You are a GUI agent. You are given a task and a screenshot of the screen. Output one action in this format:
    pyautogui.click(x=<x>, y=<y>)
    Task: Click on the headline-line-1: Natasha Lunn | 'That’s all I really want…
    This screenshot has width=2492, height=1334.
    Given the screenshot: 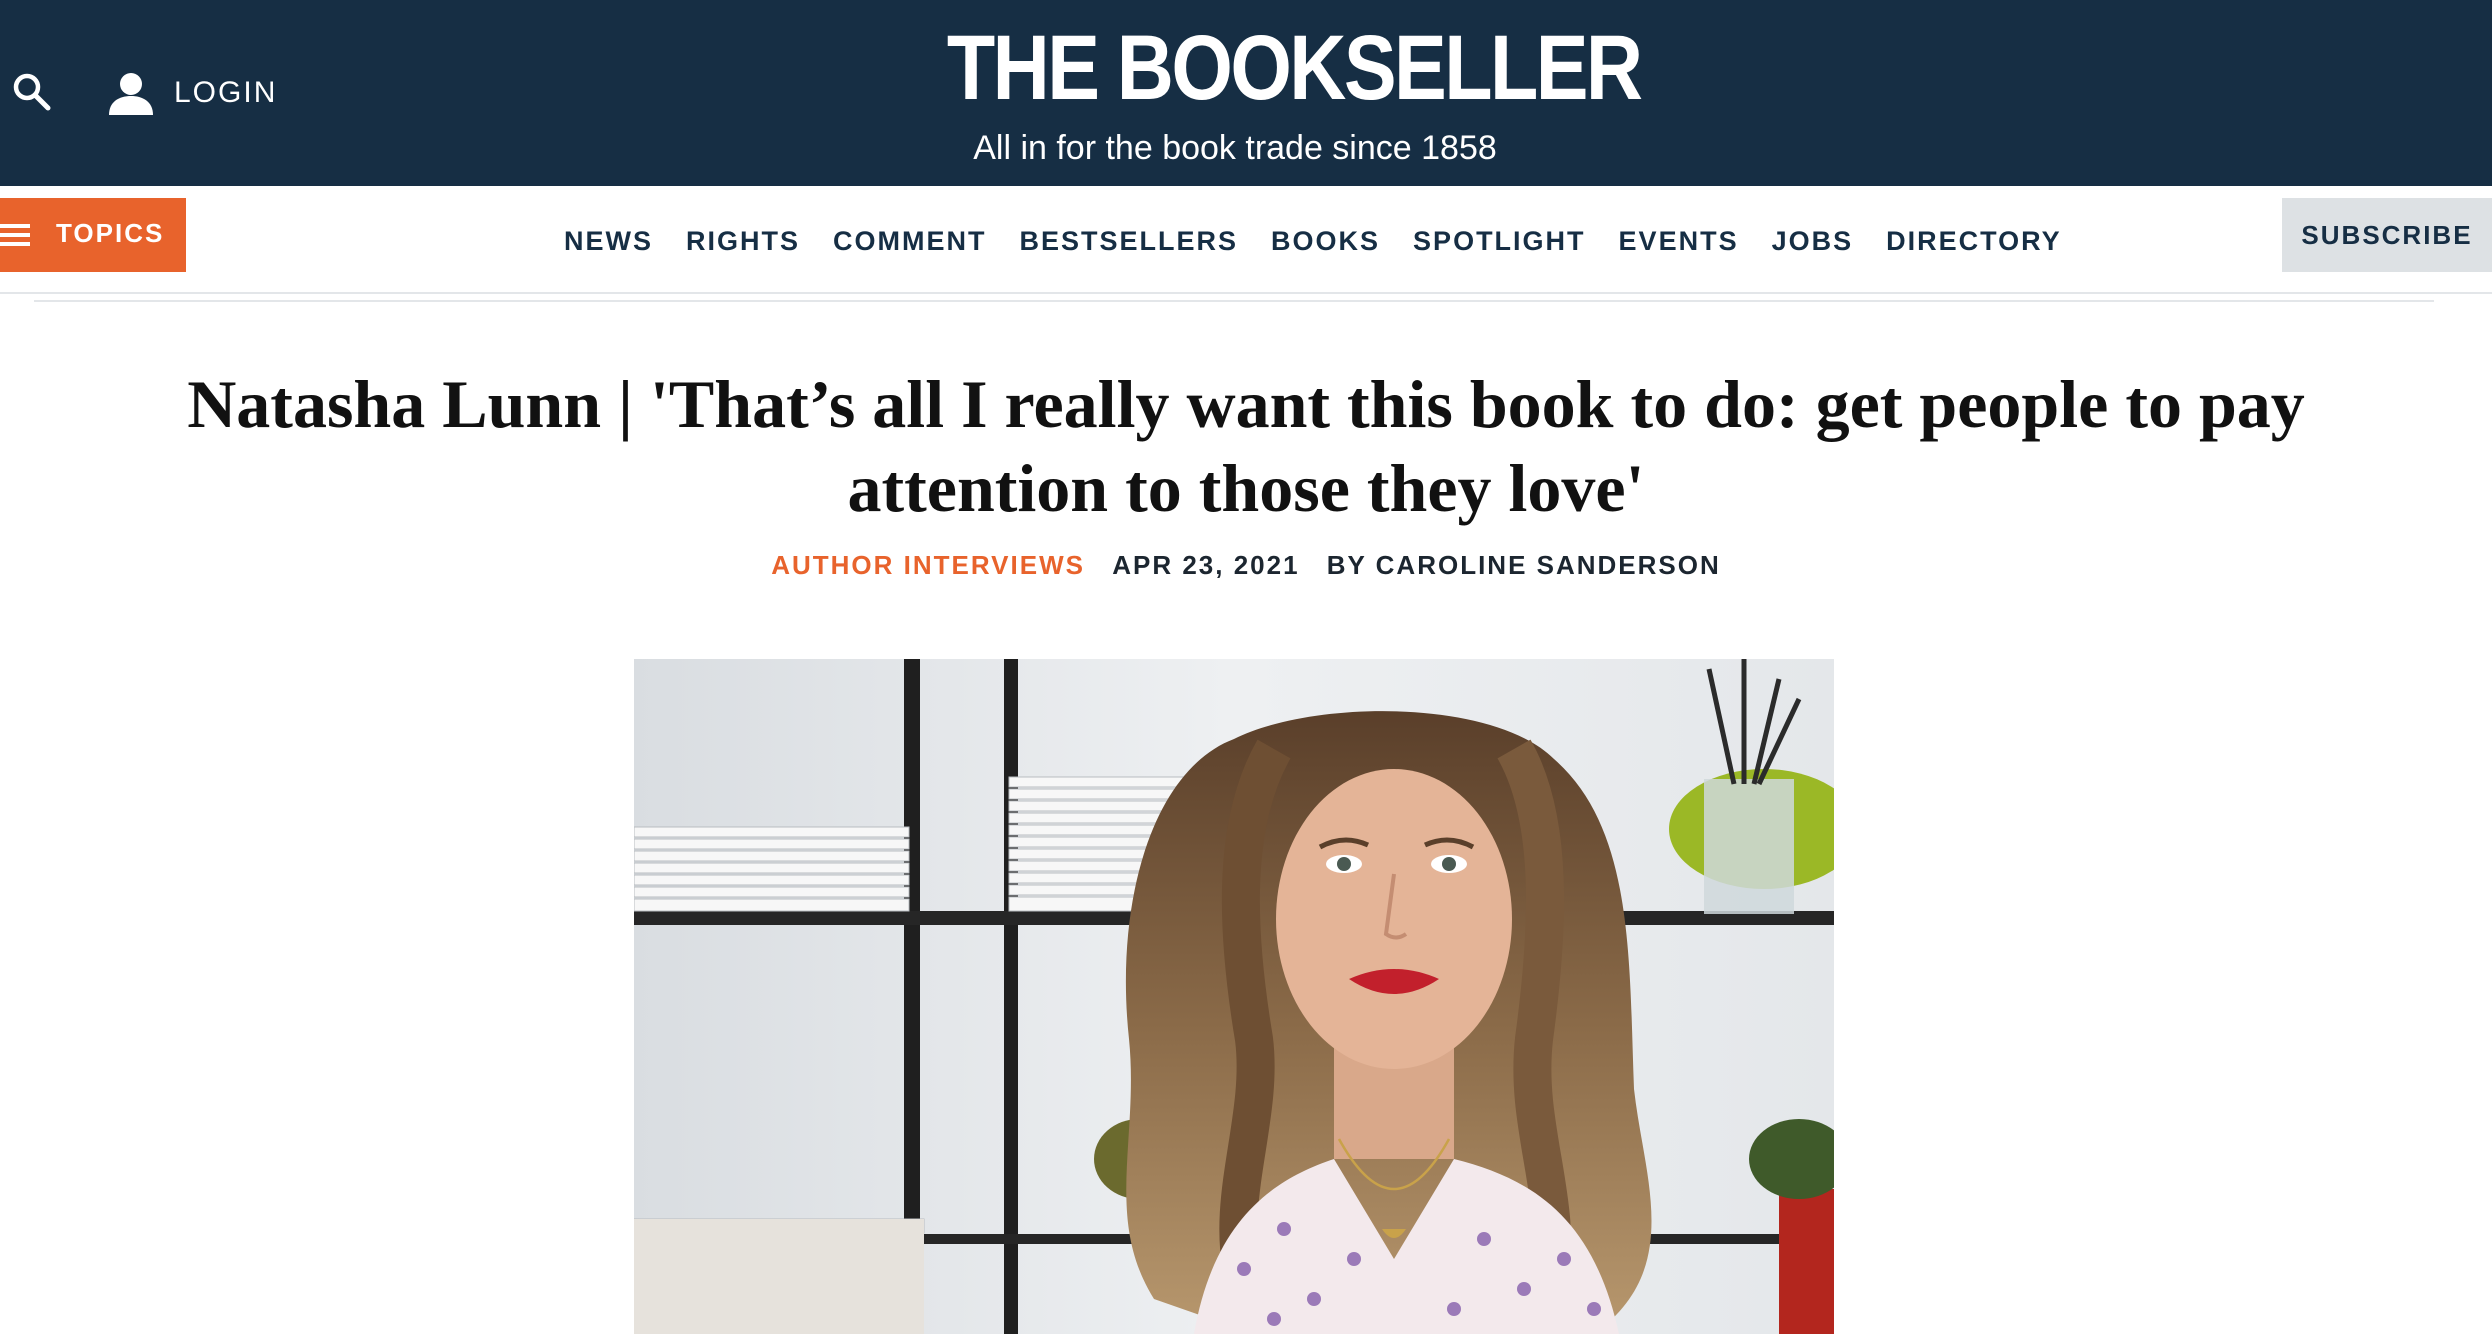 What is the action you would take?
    pyautogui.click(x=1246, y=404)
    